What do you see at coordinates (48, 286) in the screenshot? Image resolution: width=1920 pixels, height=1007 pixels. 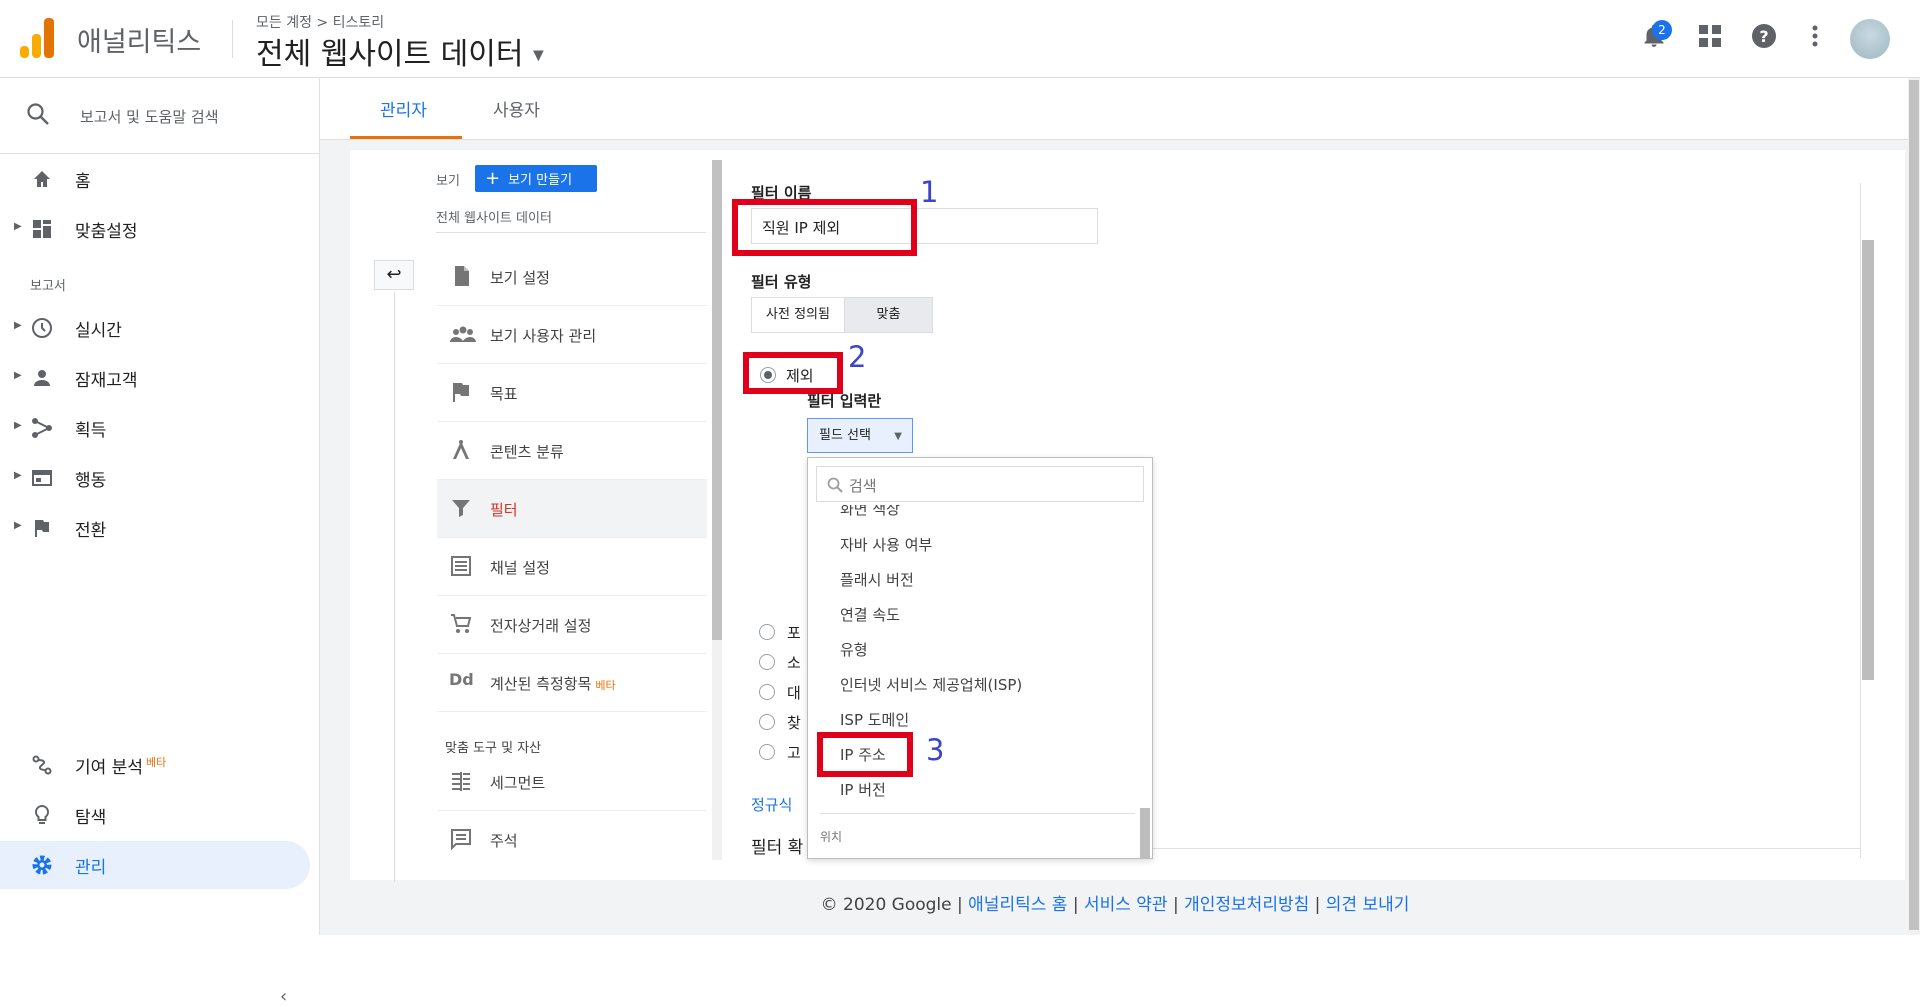 I see `section-reports-heading: 보고서` at bounding box center [48, 286].